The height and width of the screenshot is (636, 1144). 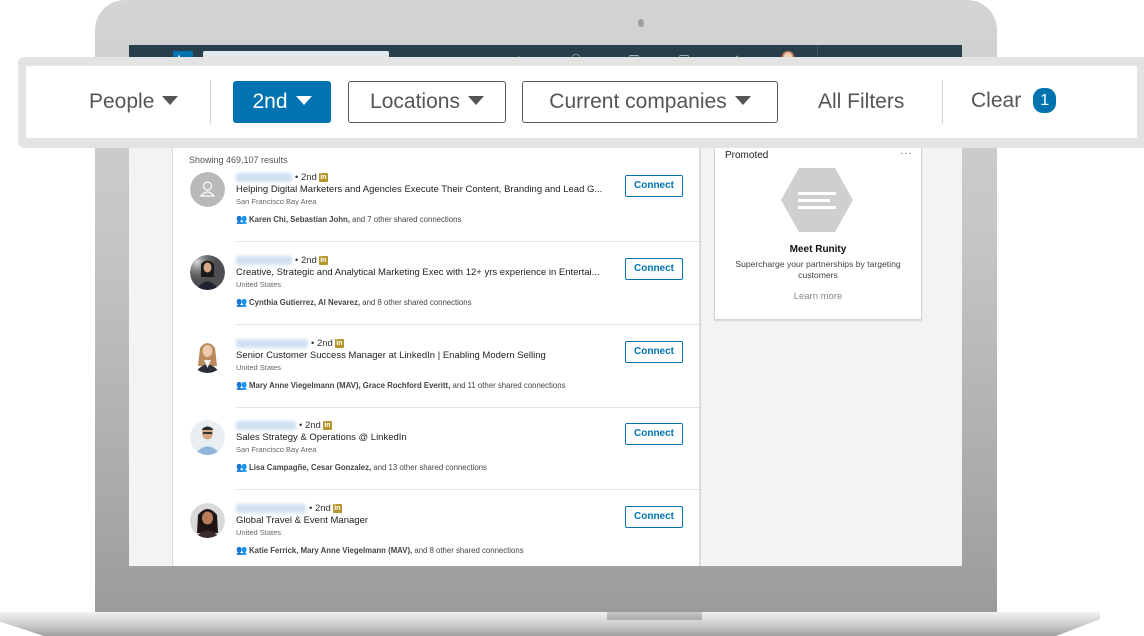 What do you see at coordinates (1045, 100) in the screenshot?
I see `filter-count-badge: 1` at bounding box center [1045, 100].